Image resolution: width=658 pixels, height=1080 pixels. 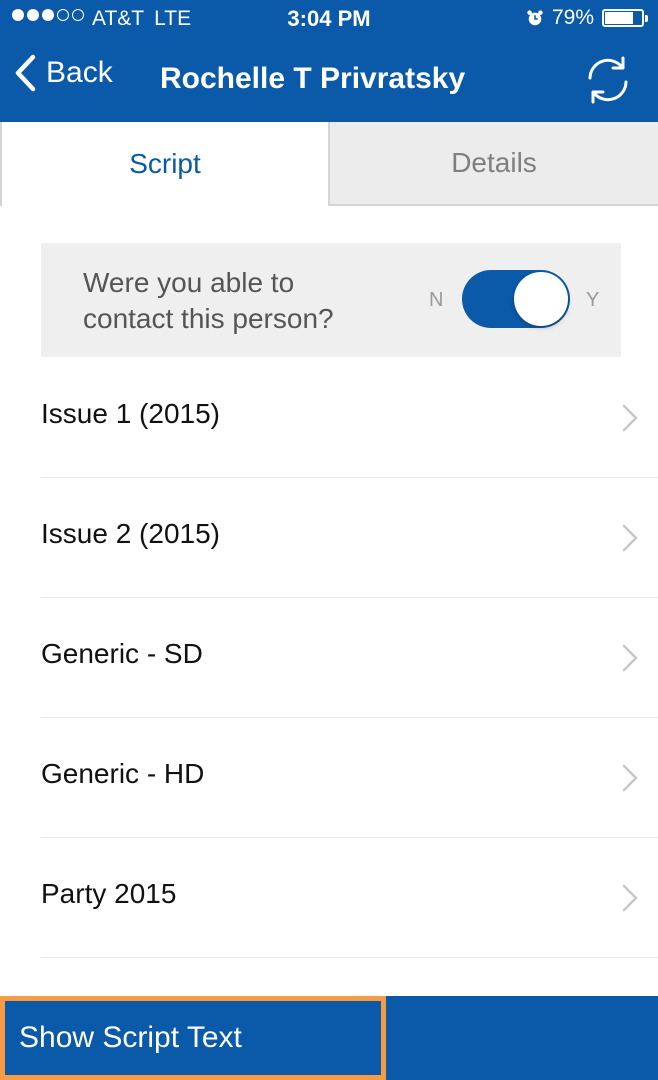 I want to click on toggle-off-label: N, so click(x=436, y=300).